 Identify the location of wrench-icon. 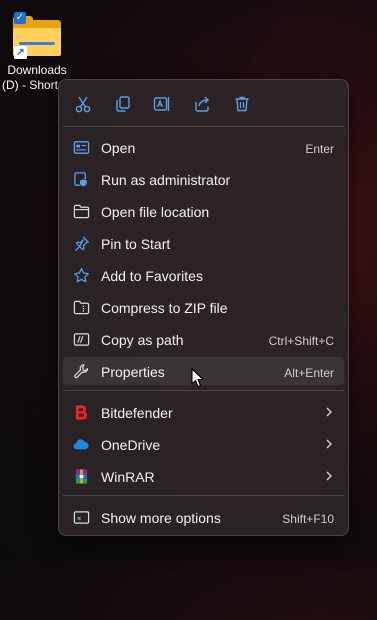
(81, 371).